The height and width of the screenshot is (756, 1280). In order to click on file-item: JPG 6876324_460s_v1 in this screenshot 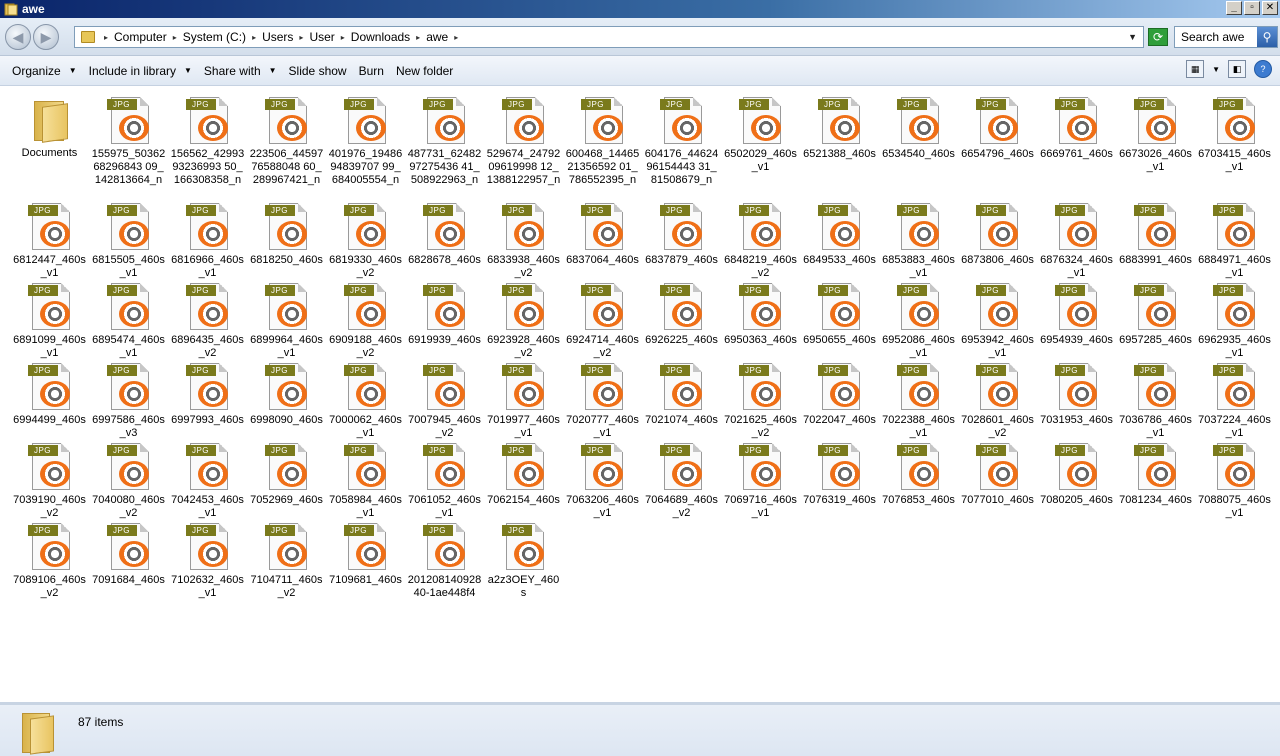, I will do `click(1076, 240)`.